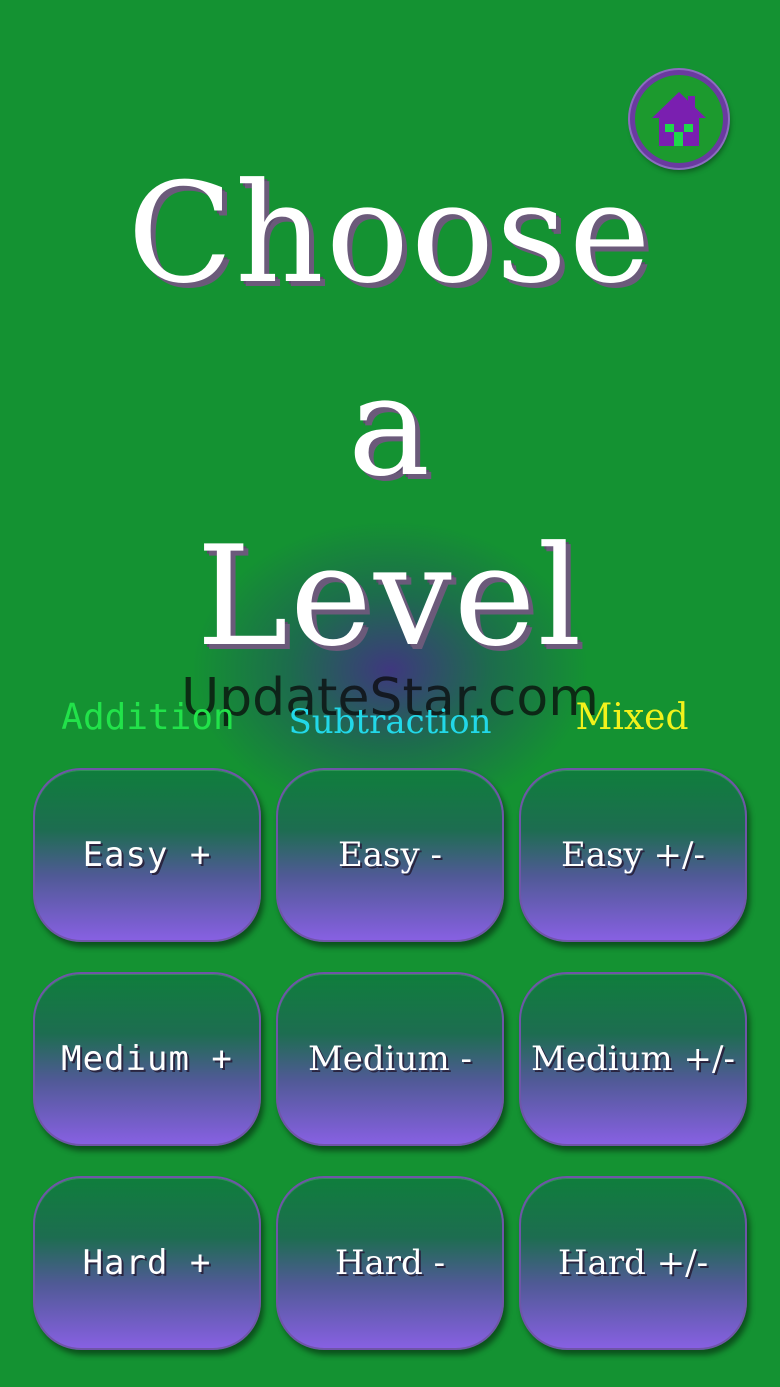  What do you see at coordinates (390, 596) in the screenshot?
I see `page-title-line-3: Level` at bounding box center [390, 596].